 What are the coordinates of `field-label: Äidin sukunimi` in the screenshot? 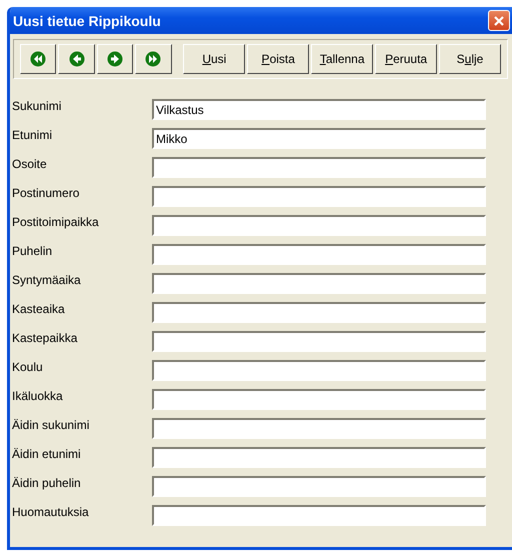 It's located at (51, 425).